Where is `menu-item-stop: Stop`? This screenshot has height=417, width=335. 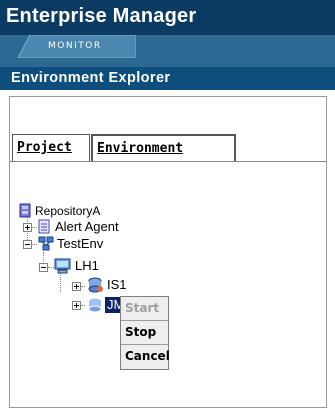
menu-item-stop: Stop is located at coordinates (144, 332).